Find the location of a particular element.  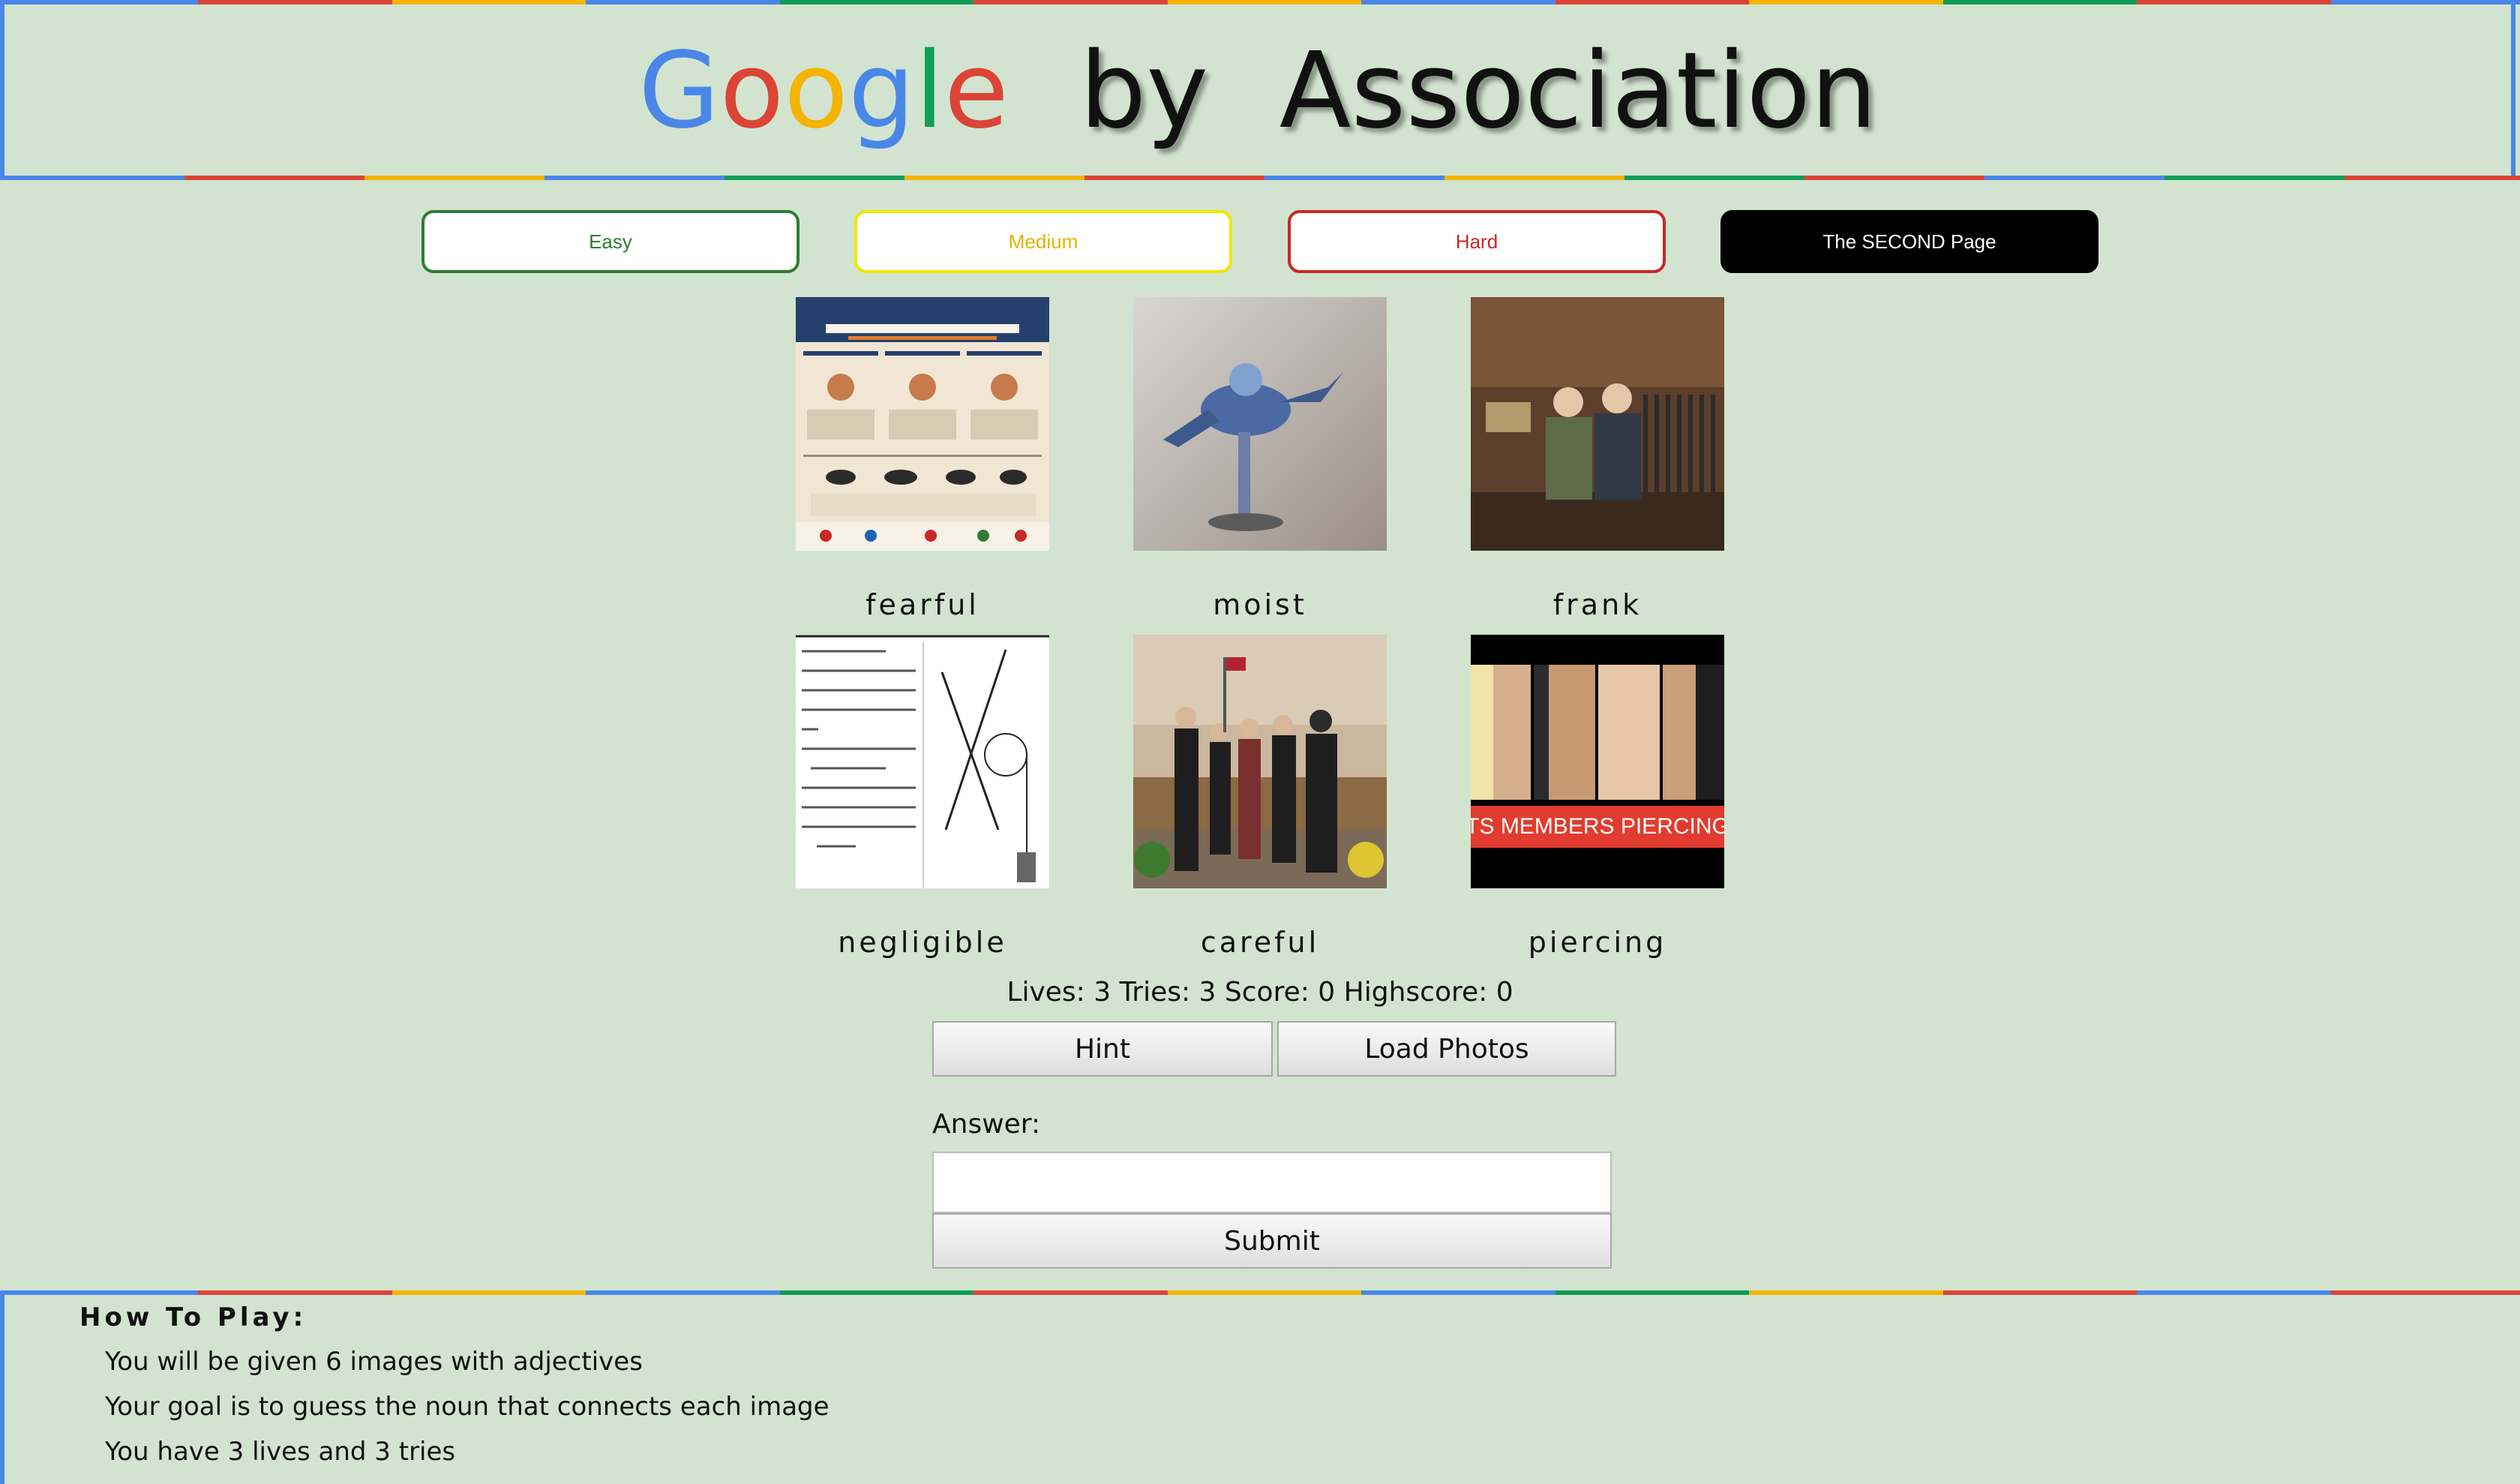

hard-button: Hard is located at coordinates (1477, 241).